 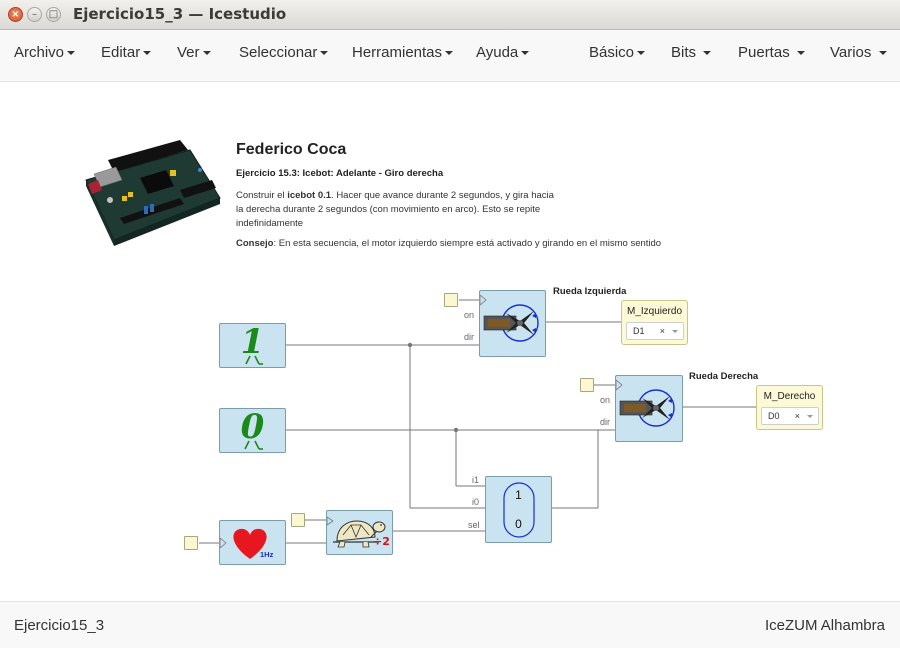 What do you see at coordinates (262, 195) in the screenshot?
I see `desc-part-1: Construir el` at bounding box center [262, 195].